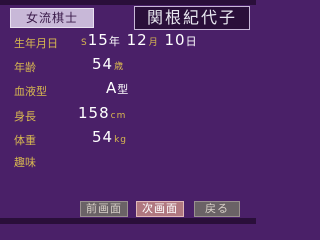  I want to click on birthday-month: 12, so click(137, 40).